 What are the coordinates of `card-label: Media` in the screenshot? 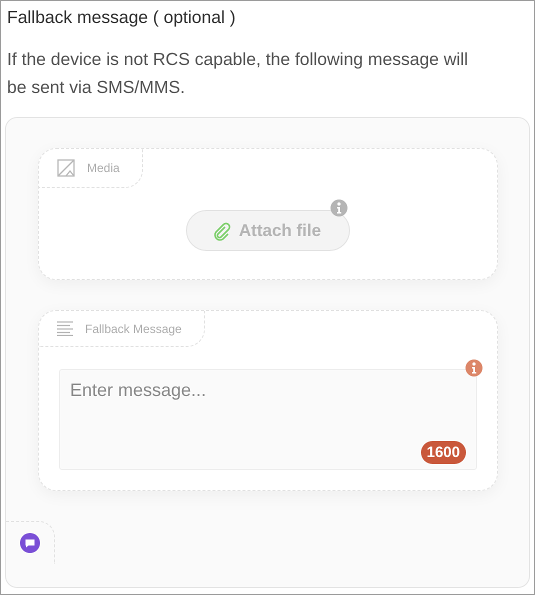 It's located at (103, 168).